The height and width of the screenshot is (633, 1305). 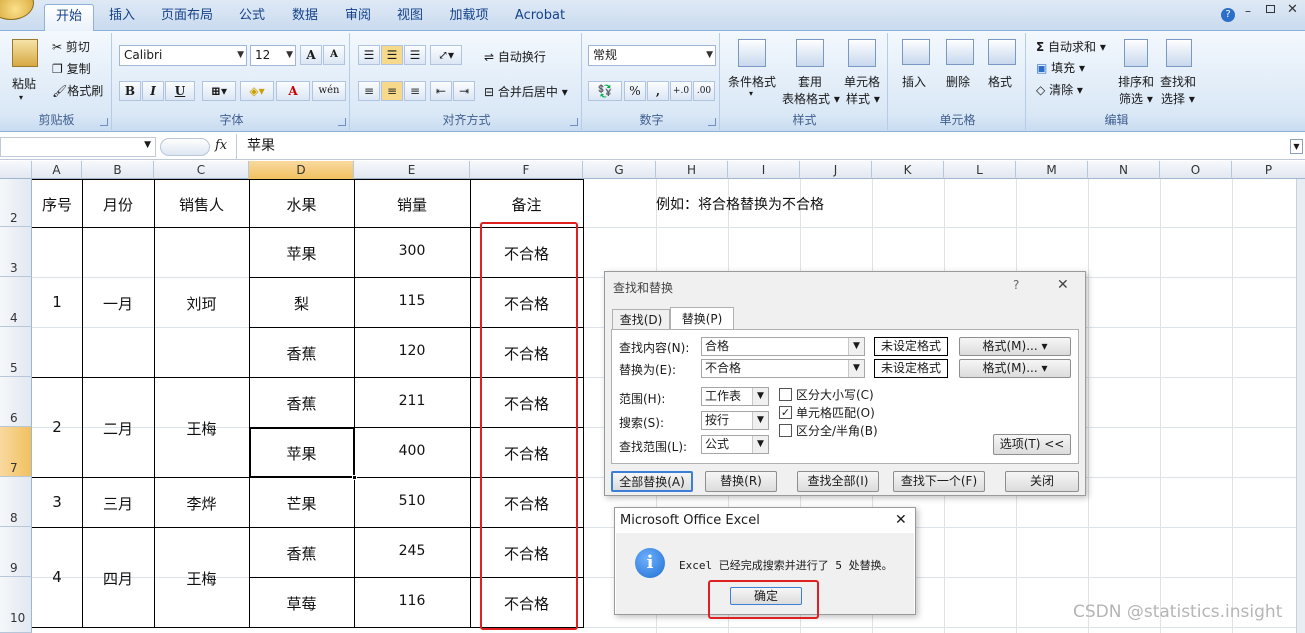 I want to click on clipboard-launcher-icon, so click(x=104, y=122).